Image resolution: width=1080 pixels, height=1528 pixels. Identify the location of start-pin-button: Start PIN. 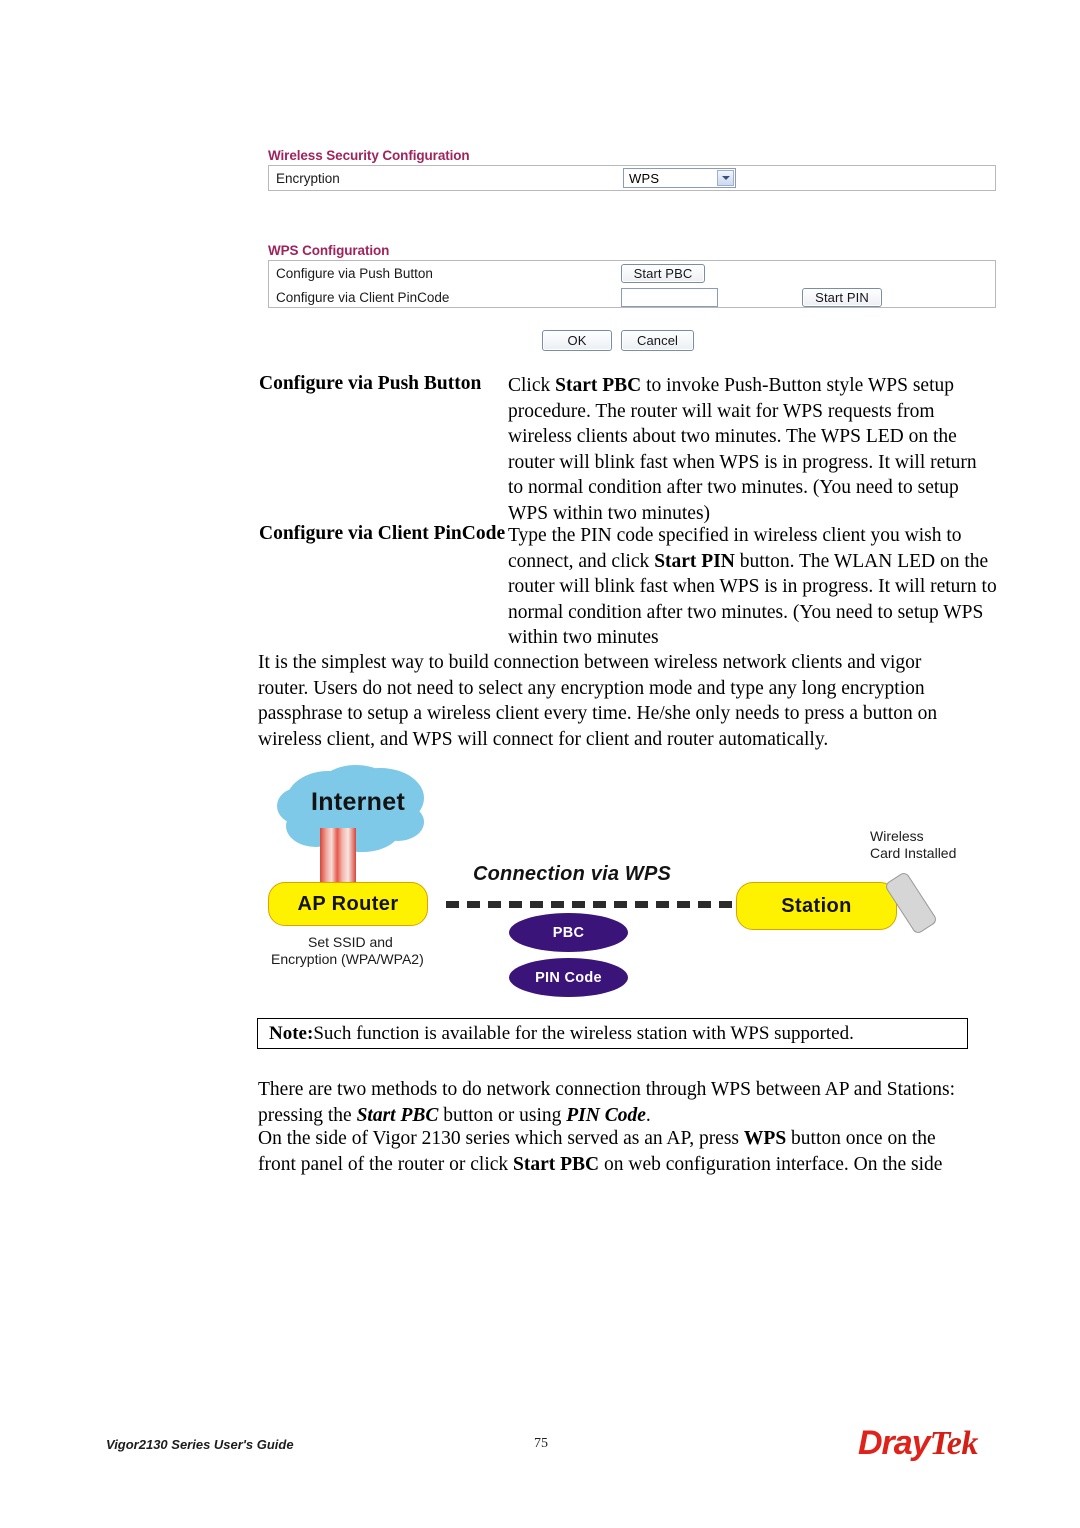
(842, 297).